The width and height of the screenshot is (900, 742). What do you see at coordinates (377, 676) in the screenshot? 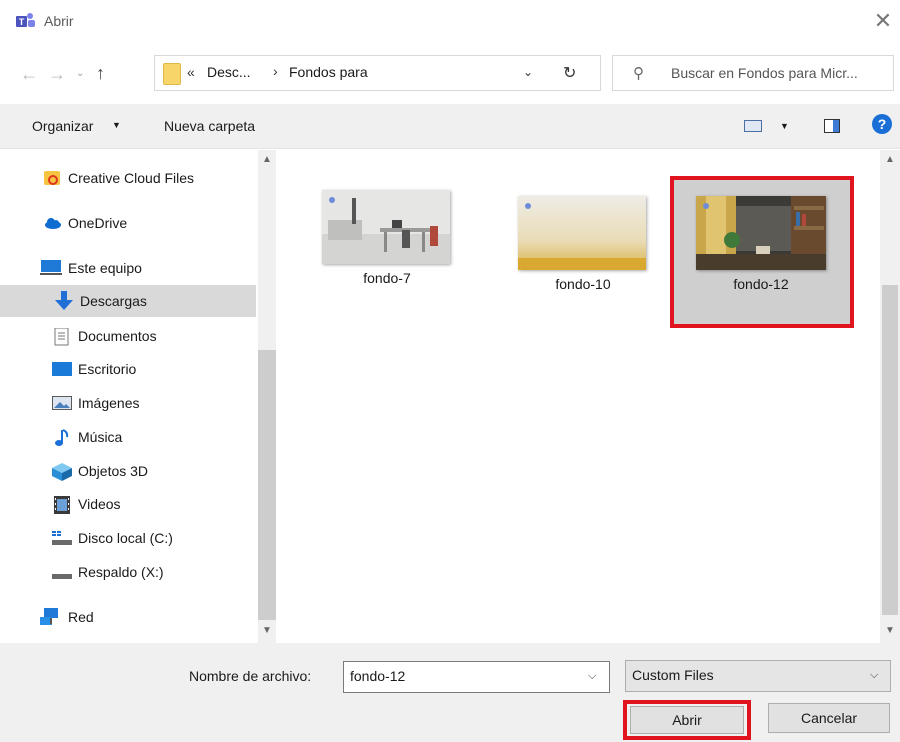
I see `filename-input-value: fondo-12` at bounding box center [377, 676].